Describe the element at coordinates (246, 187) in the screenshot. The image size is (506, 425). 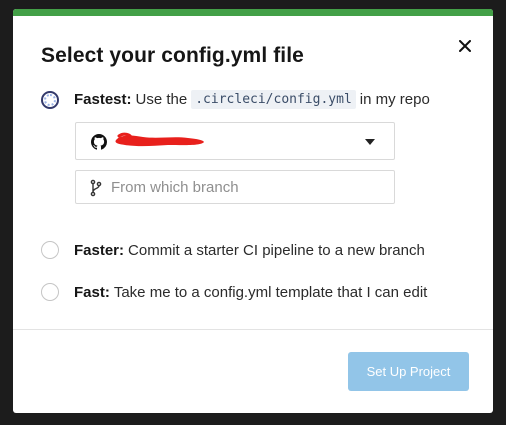
I see `branch-input` at that location.